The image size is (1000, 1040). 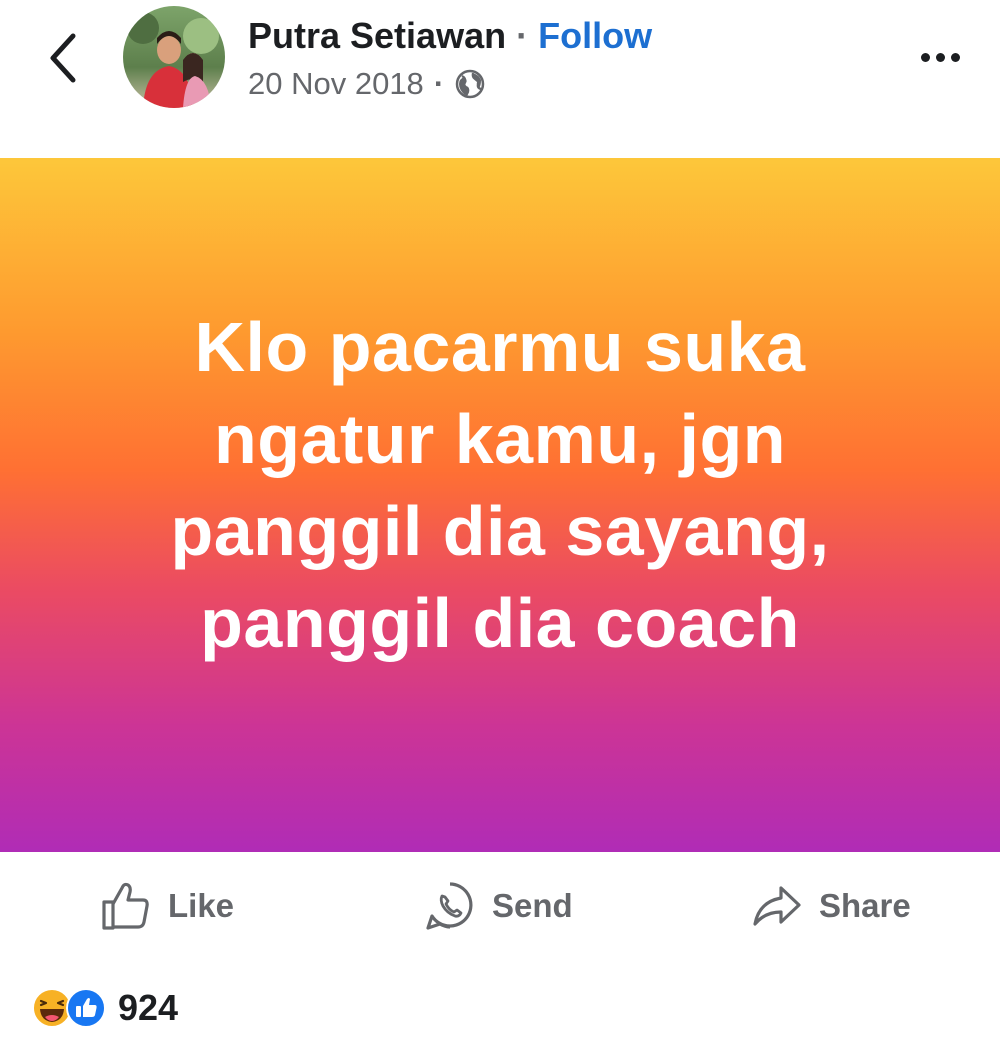 What do you see at coordinates (532, 905) in the screenshot?
I see `send-label: Send` at bounding box center [532, 905].